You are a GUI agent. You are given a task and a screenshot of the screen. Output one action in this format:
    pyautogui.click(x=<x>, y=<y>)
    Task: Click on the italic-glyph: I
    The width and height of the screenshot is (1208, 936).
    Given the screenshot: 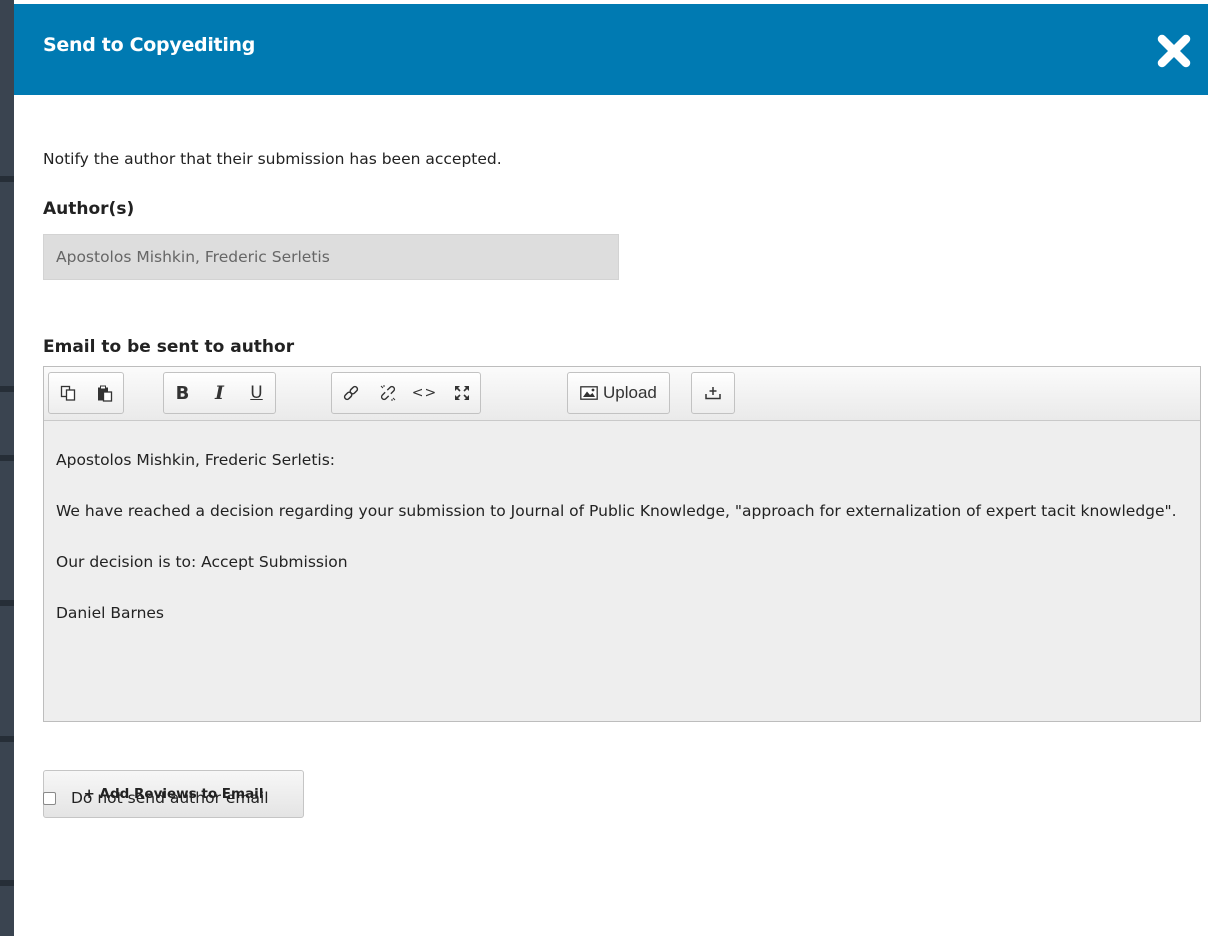 What is the action you would take?
    pyautogui.click(x=219, y=393)
    